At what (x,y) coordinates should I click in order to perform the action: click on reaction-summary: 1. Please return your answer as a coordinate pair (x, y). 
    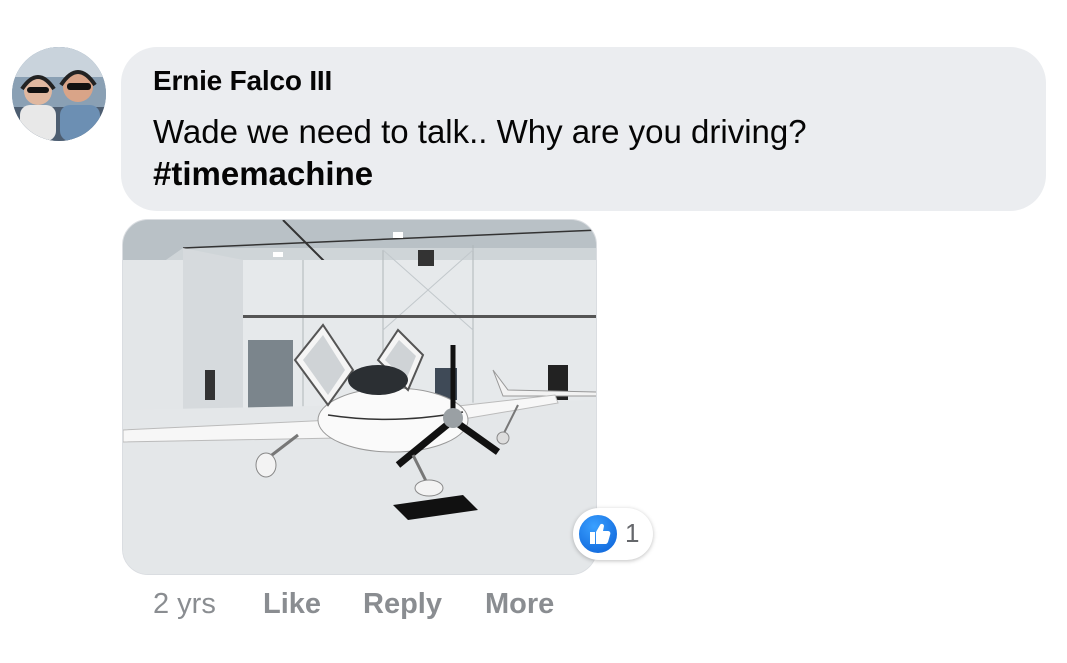
    Looking at the image, I should click on (613, 534).